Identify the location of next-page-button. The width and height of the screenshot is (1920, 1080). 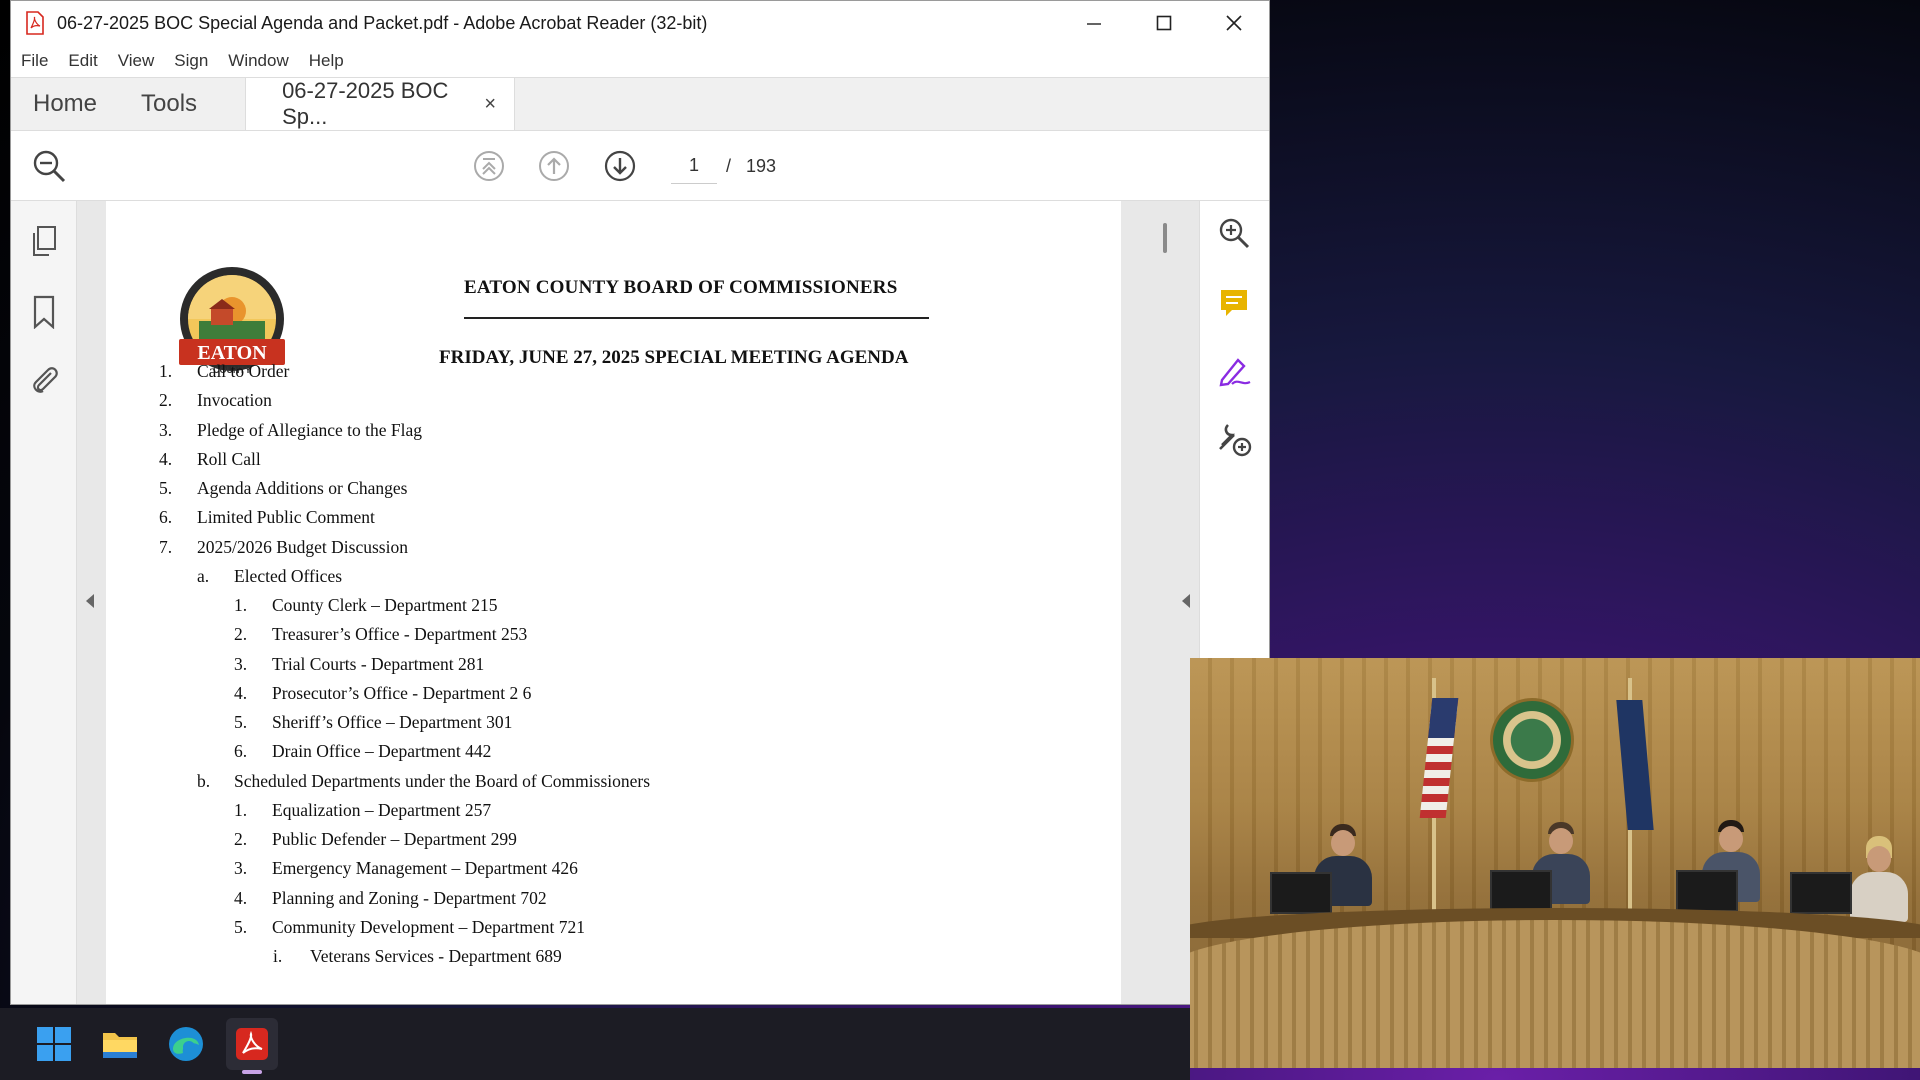
(620, 166).